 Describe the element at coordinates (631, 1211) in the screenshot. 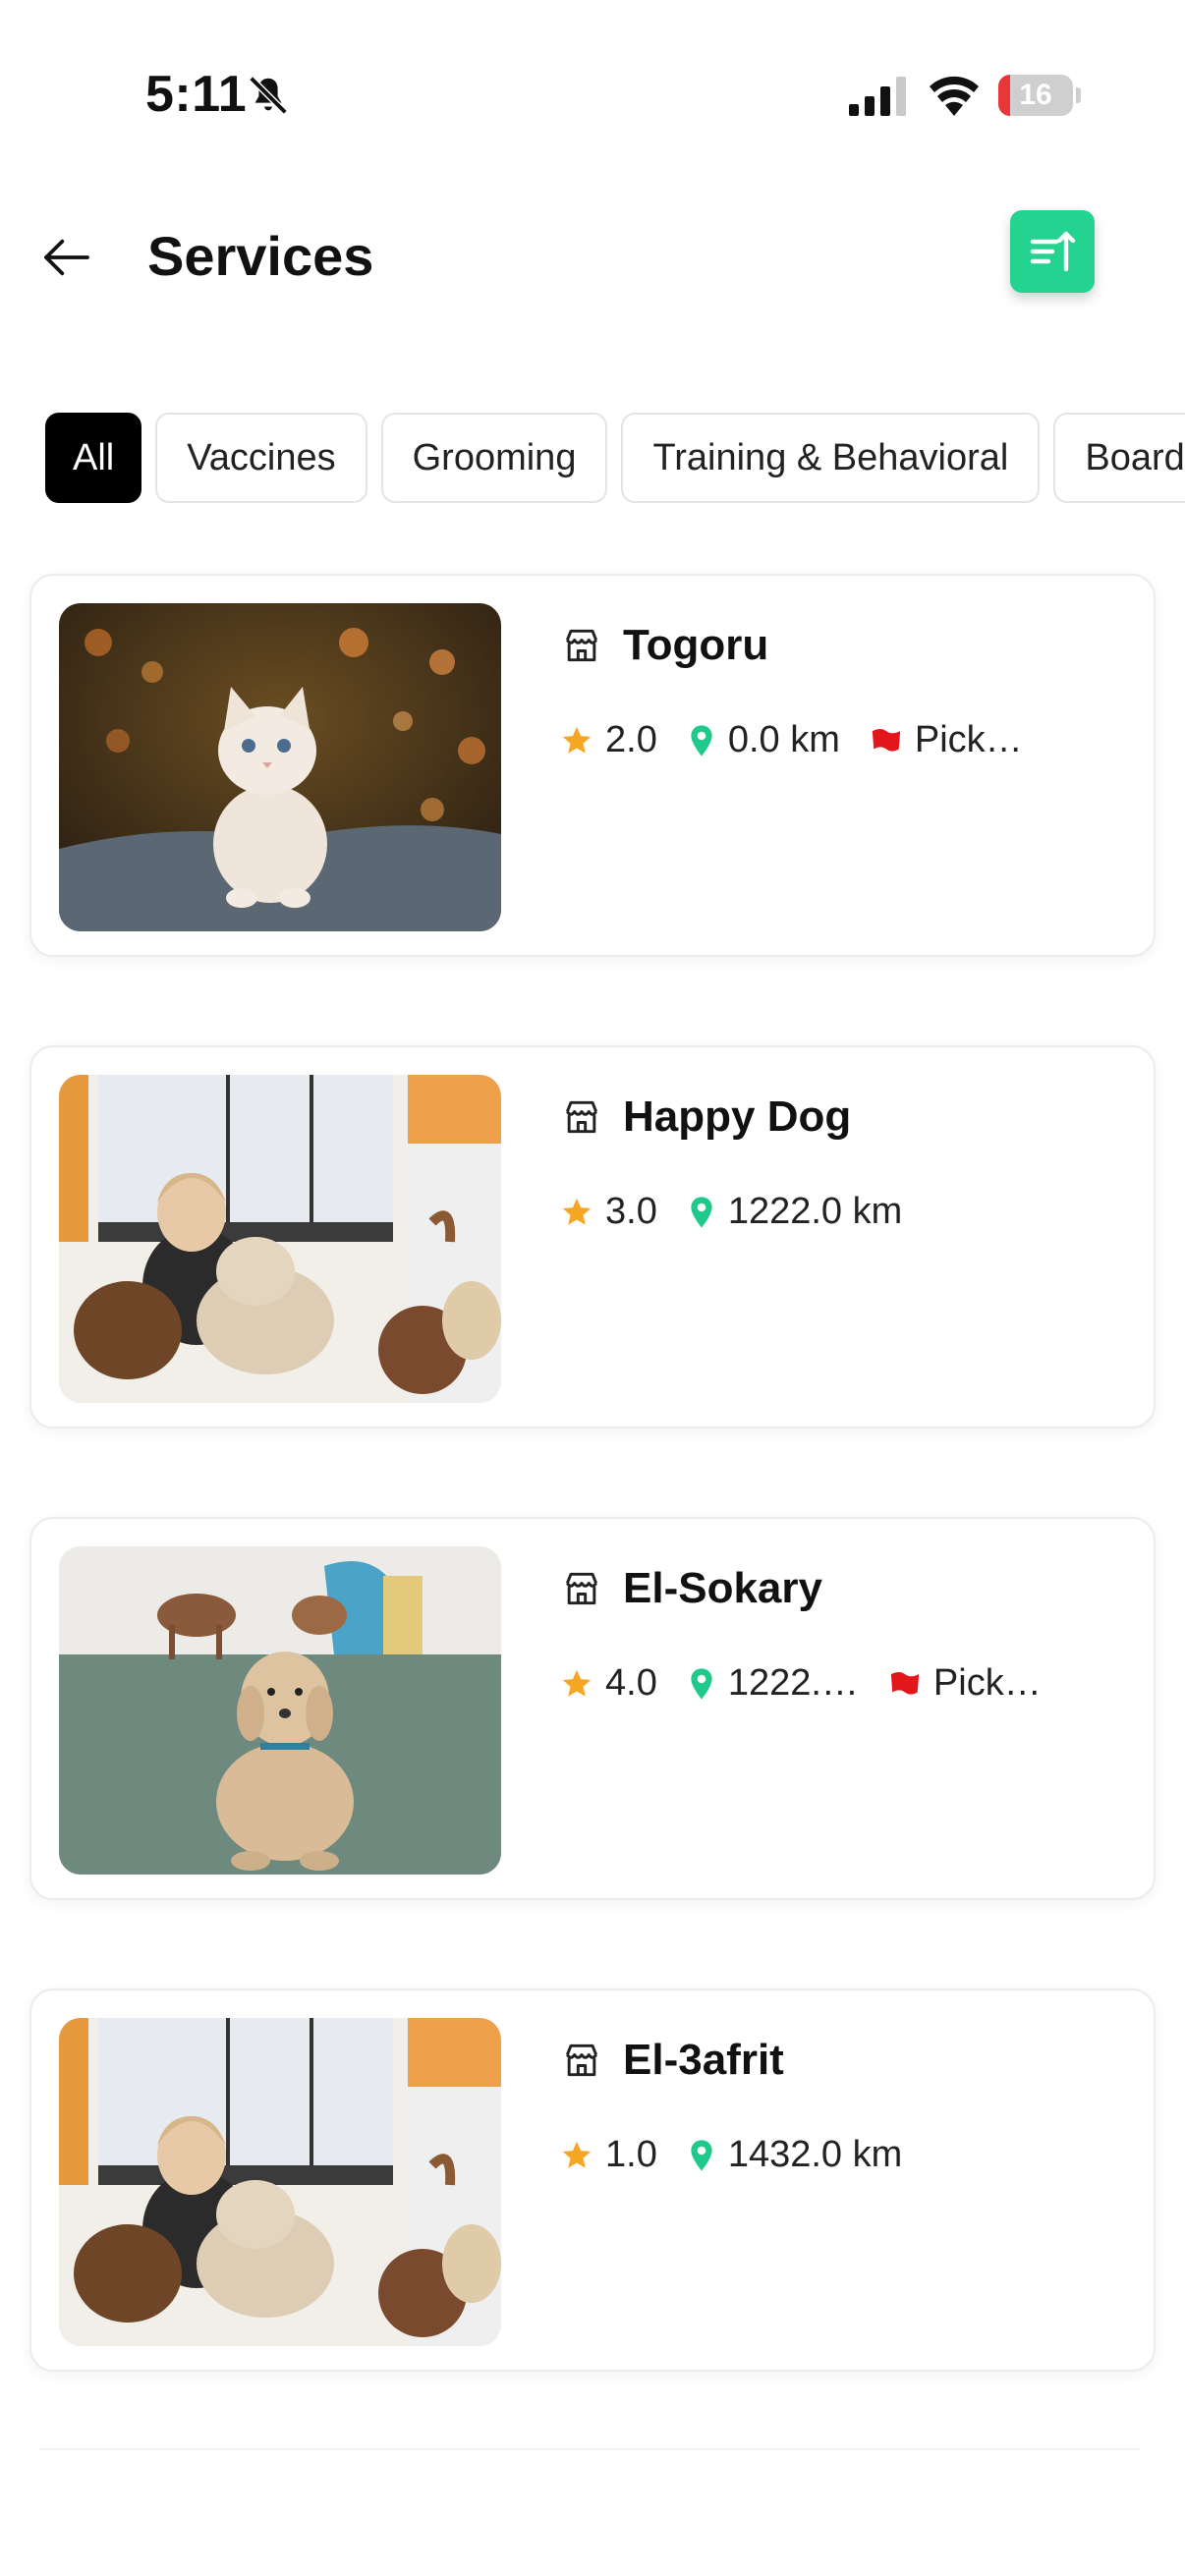

I see `rating-value: 3.0` at that location.